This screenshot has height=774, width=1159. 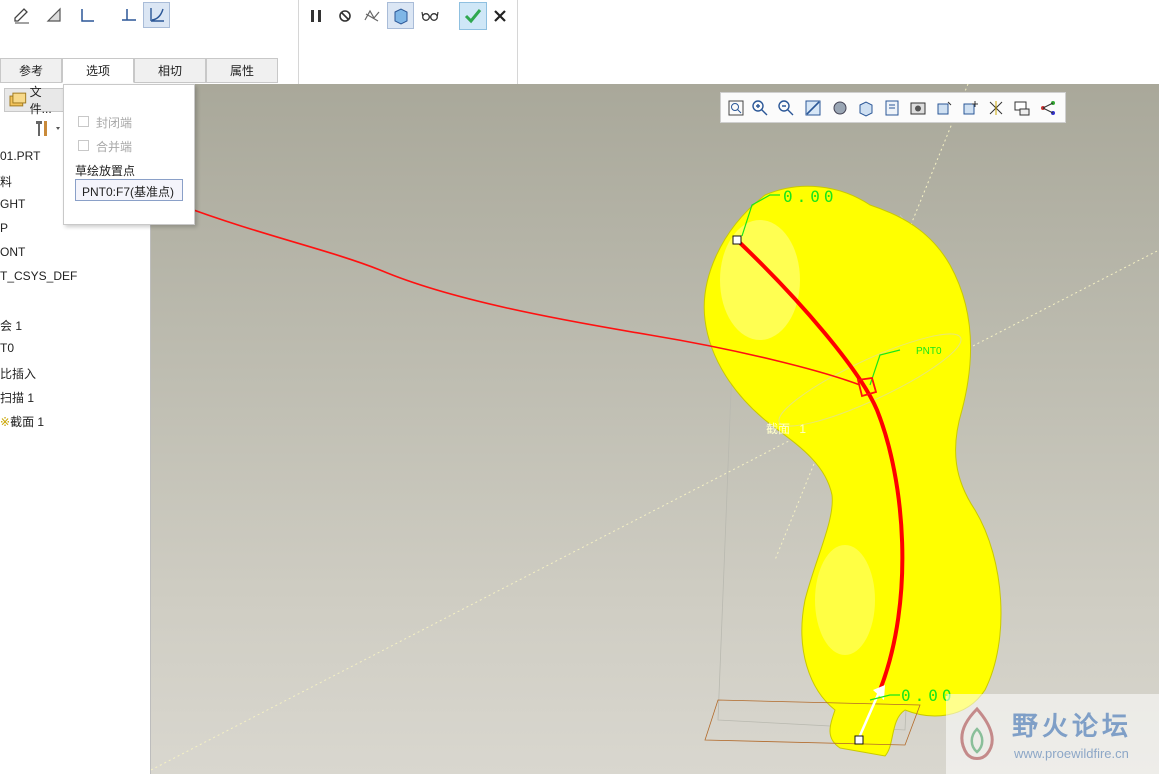 What do you see at coordinates (810, 196) in the screenshot?
I see `dimension-text-top: 0.00` at bounding box center [810, 196].